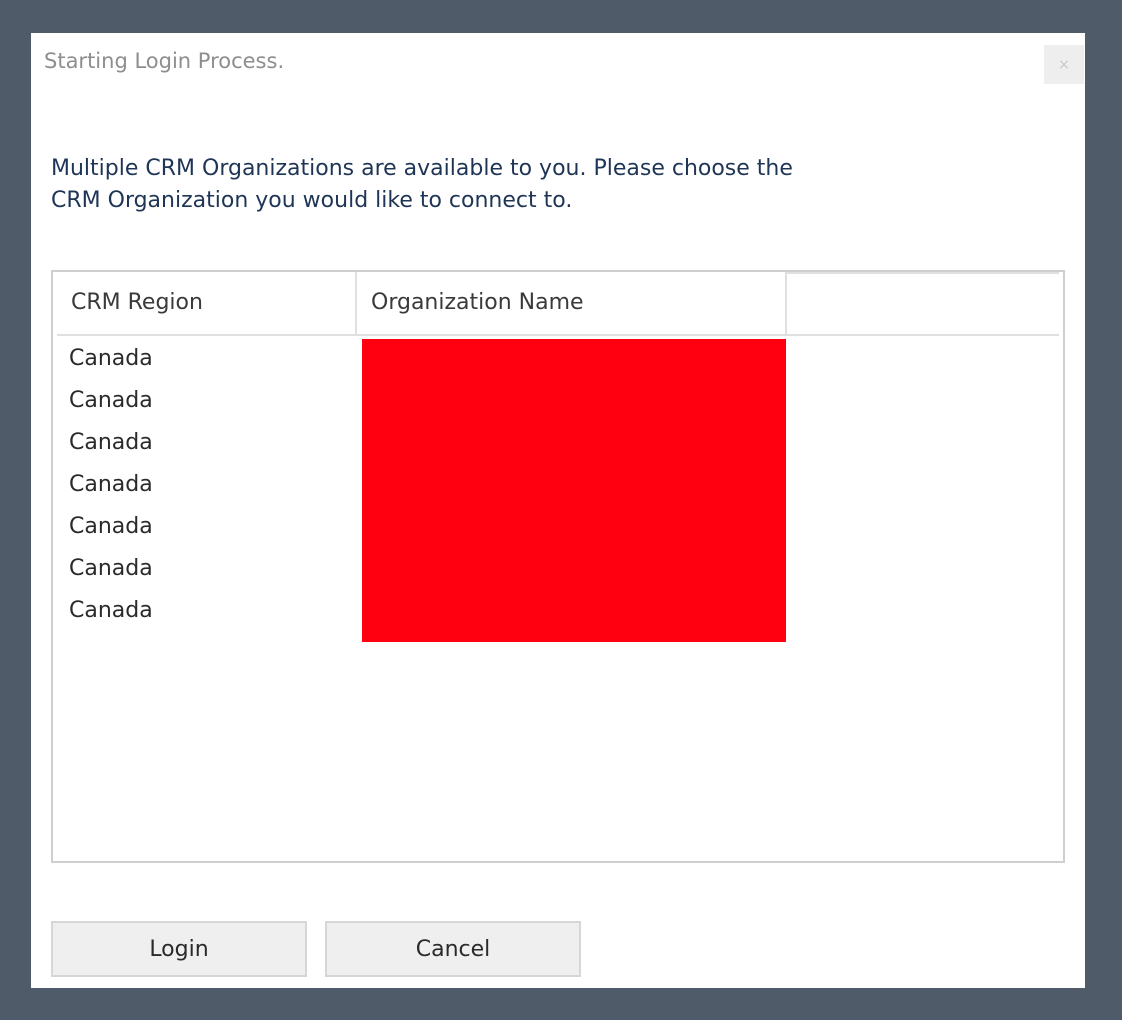 Image resolution: width=1122 pixels, height=1020 pixels. Describe the element at coordinates (453, 949) in the screenshot. I see `cancel-button: Cancel` at that location.